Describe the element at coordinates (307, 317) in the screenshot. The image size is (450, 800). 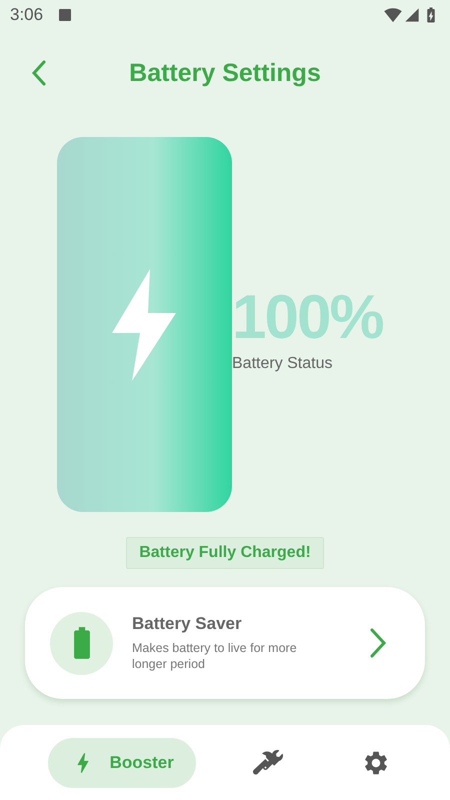
I see `battery-percentage: 100%` at that location.